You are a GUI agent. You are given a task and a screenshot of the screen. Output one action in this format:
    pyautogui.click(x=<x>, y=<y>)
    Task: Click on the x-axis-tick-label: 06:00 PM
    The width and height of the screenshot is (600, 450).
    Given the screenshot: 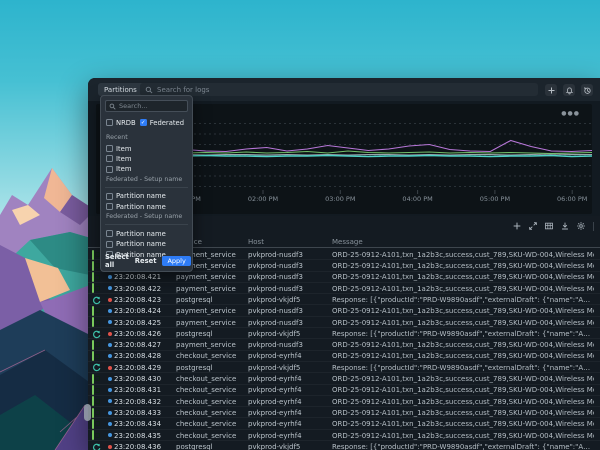 What is the action you would take?
    pyautogui.click(x=572, y=199)
    